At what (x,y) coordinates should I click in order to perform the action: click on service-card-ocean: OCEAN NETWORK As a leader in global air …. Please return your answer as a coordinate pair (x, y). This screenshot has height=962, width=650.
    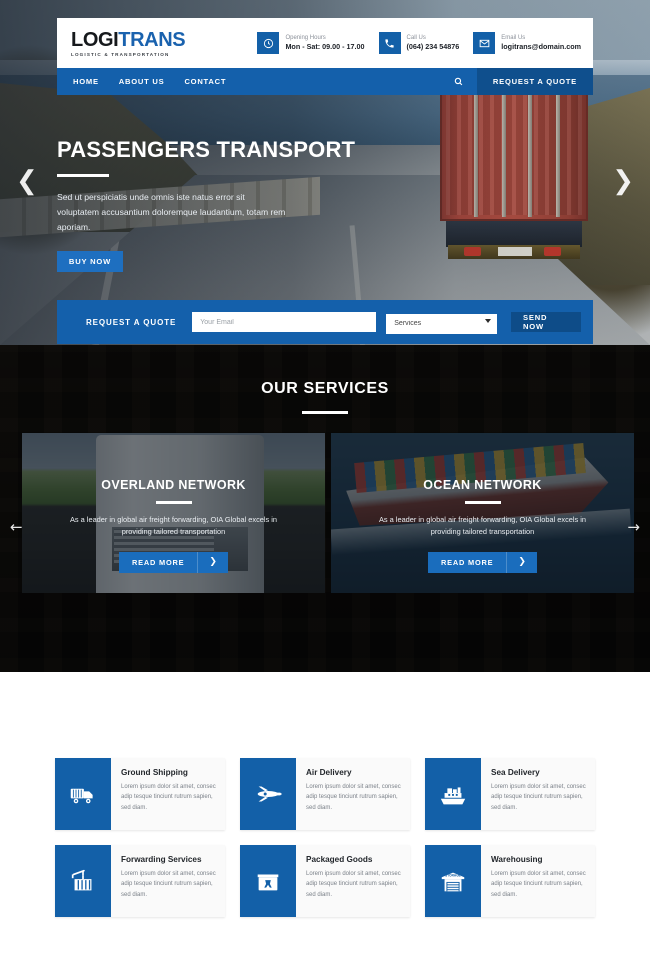
    Looking at the image, I should click on (482, 513).